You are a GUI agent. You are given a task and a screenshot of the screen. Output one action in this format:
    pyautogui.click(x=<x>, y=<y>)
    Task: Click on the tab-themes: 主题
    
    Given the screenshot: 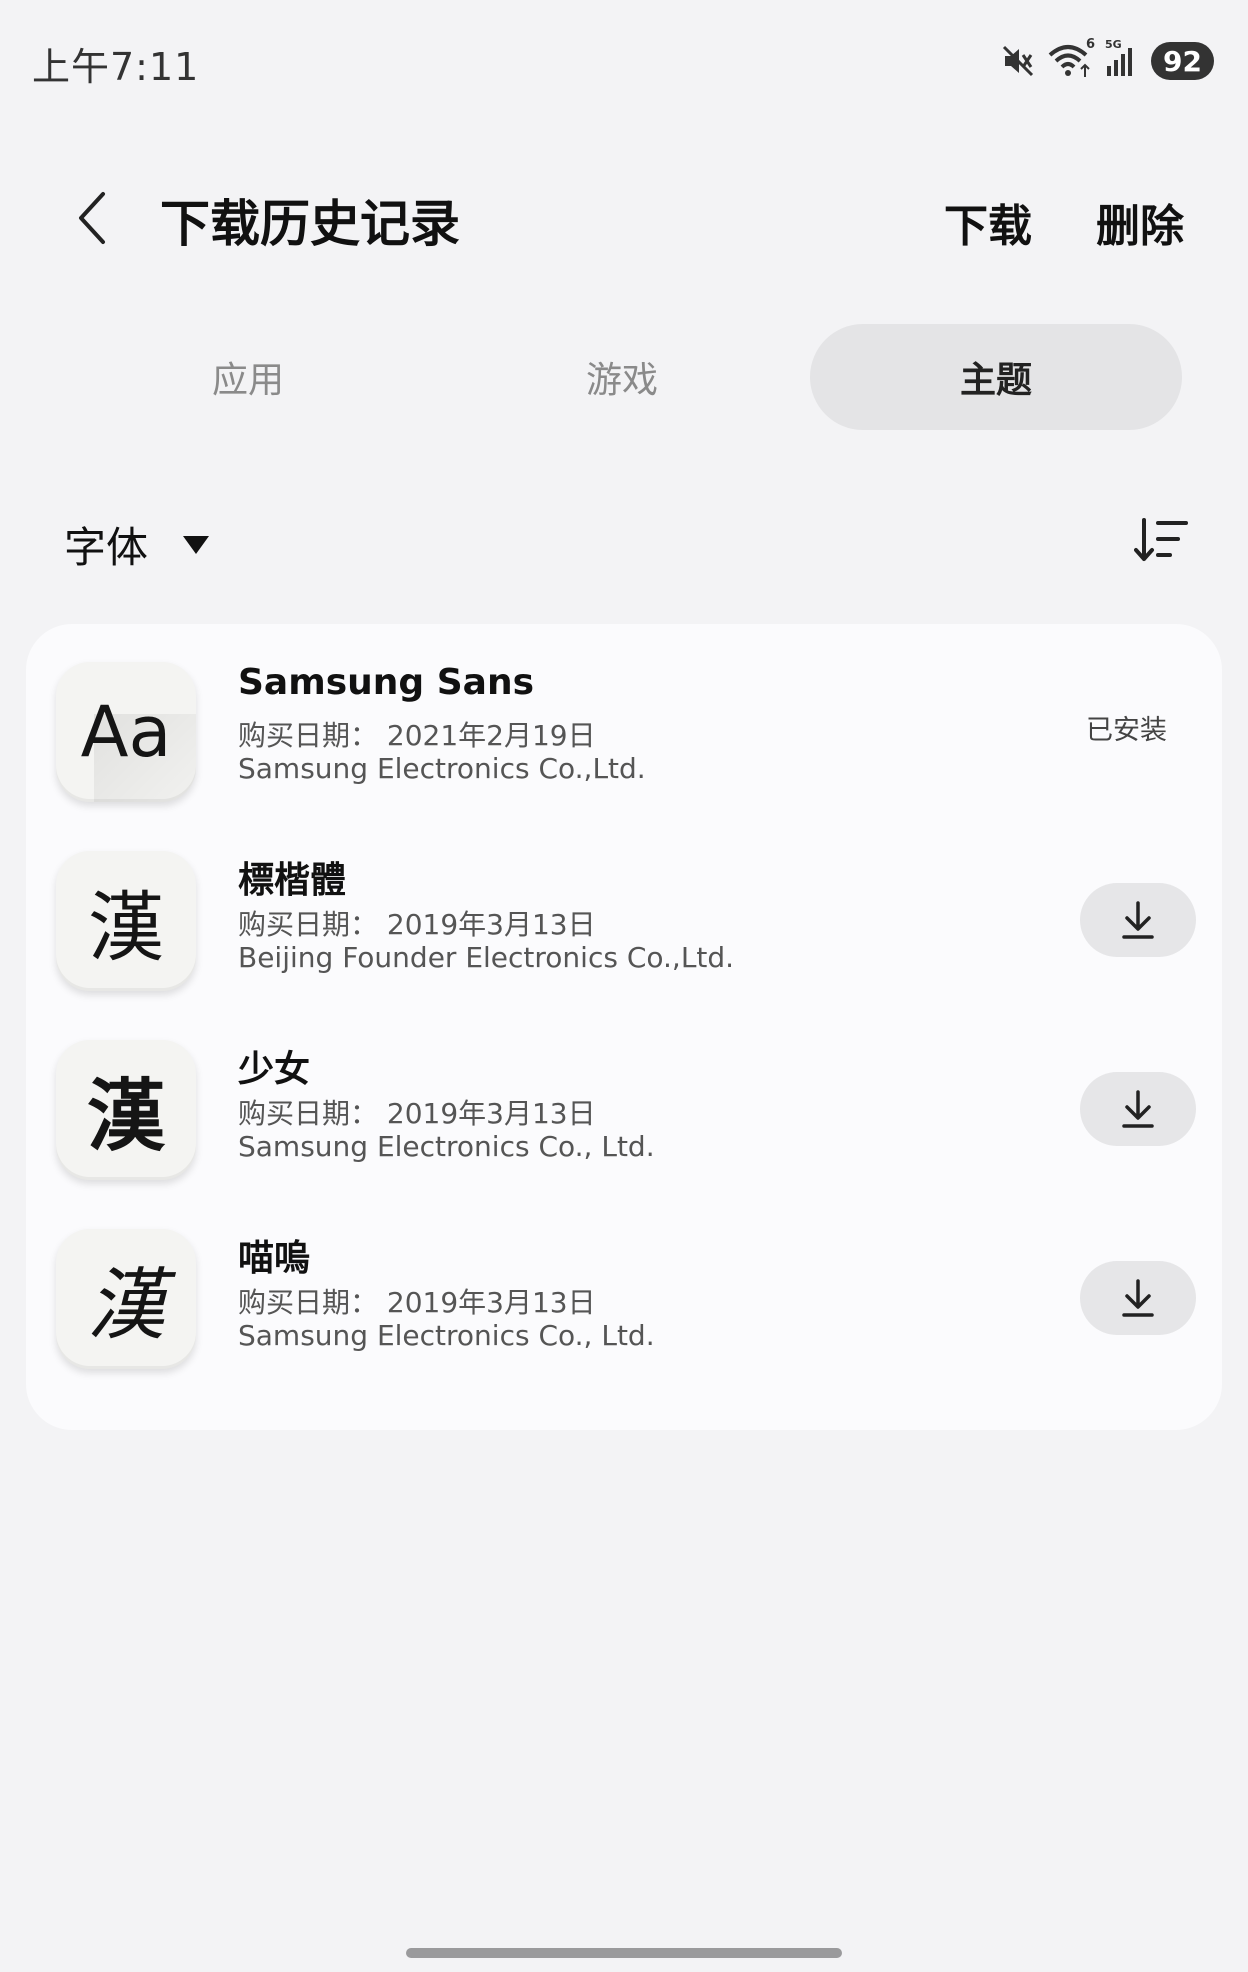 What is the action you would take?
    pyautogui.click(x=996, y=377)
    